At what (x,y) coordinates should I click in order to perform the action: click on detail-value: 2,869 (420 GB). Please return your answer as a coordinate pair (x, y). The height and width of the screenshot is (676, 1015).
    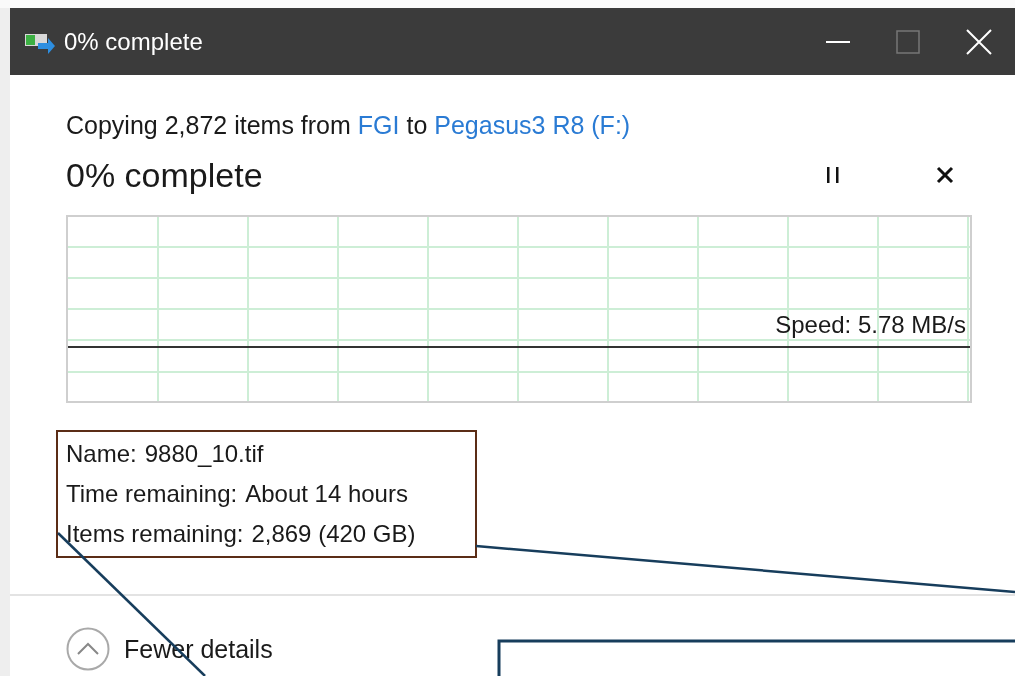
    Looking at the image, I should click on (333, 534).